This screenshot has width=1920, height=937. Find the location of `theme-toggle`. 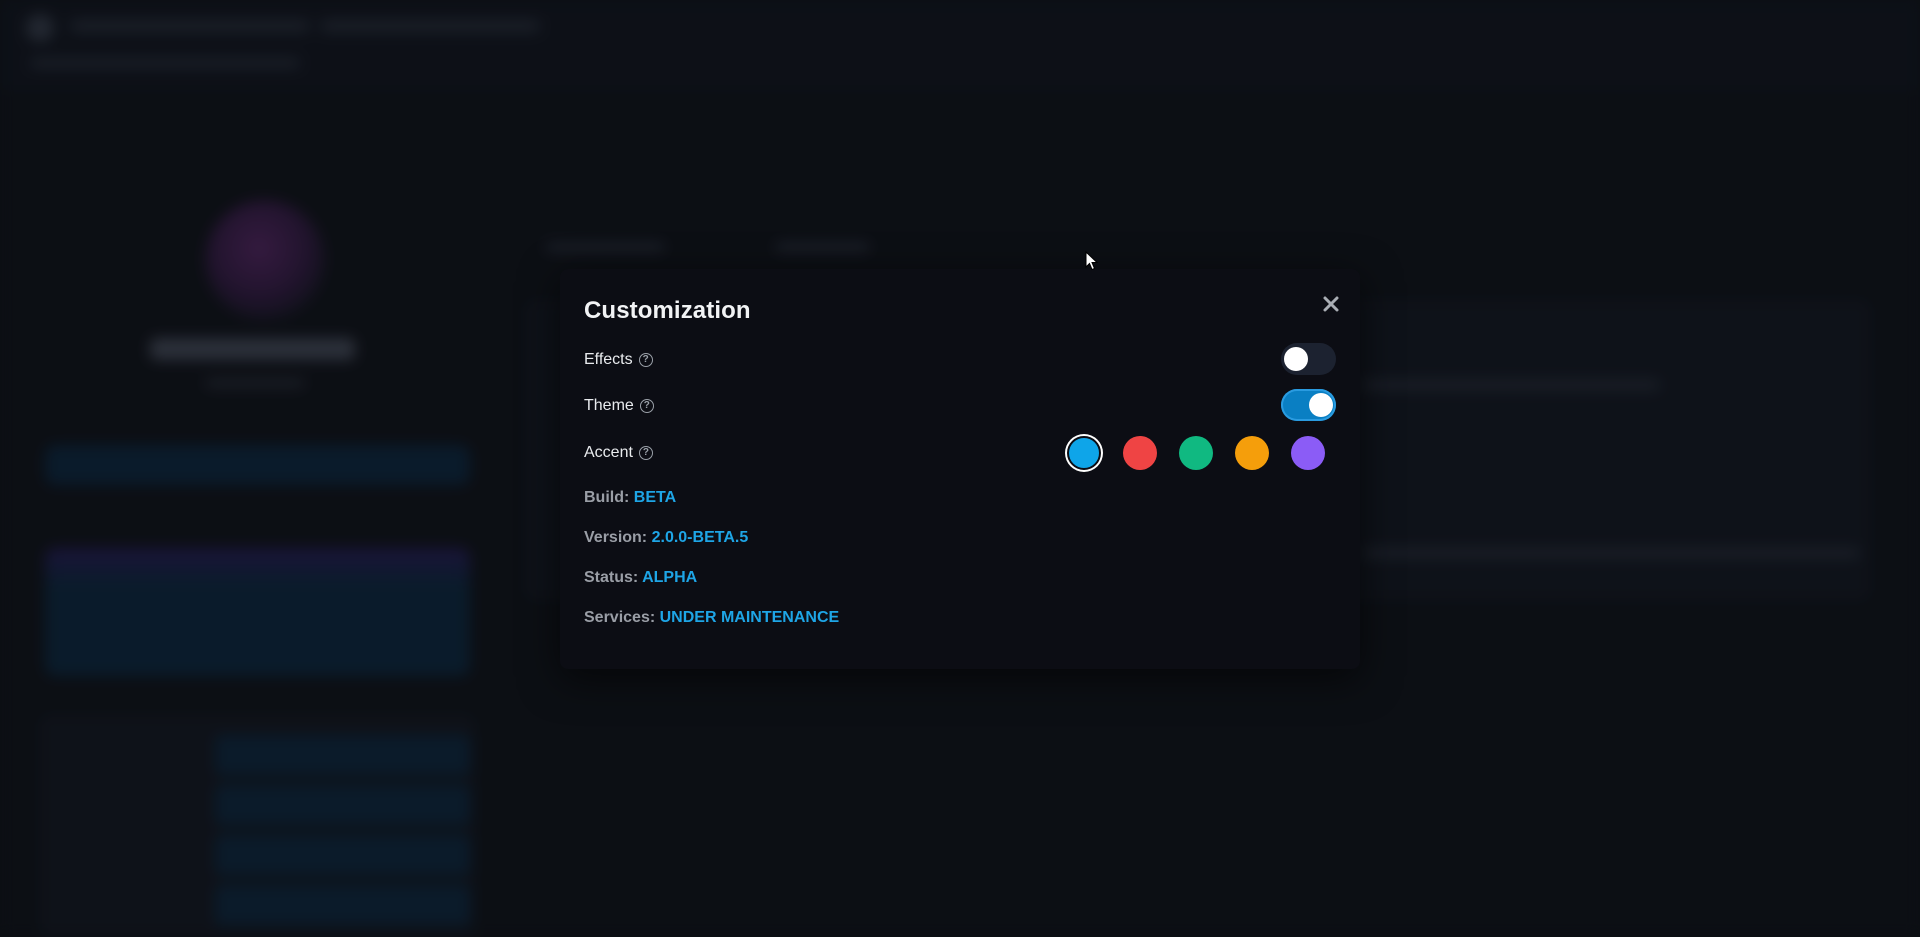

theme-toggle is located at coordinates (1308, 405).